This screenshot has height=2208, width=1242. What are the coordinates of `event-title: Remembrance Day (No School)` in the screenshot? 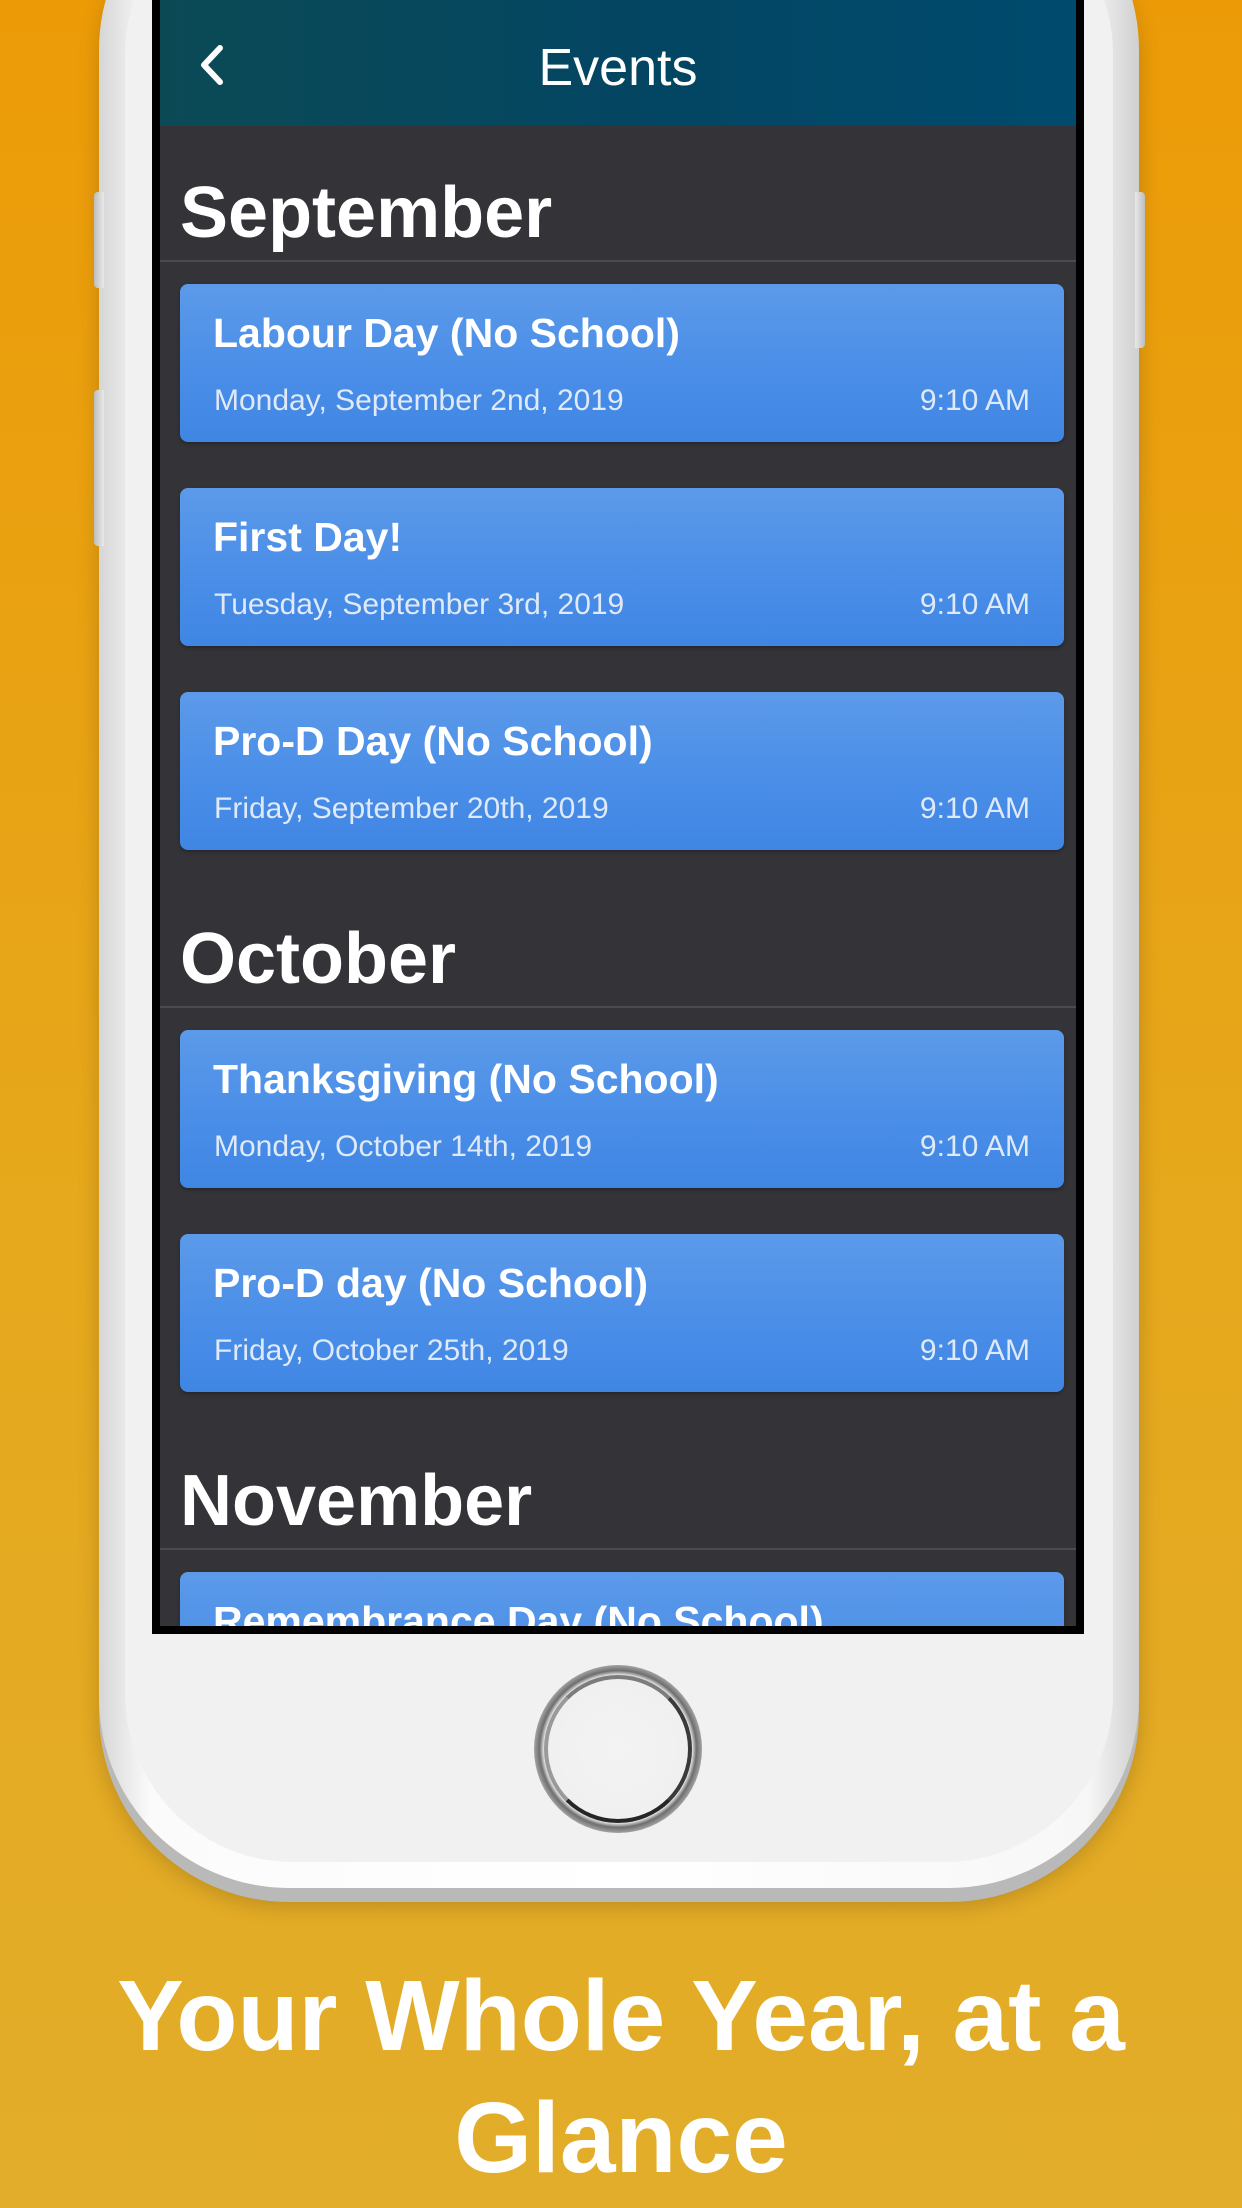 It's located at (518, 1612).